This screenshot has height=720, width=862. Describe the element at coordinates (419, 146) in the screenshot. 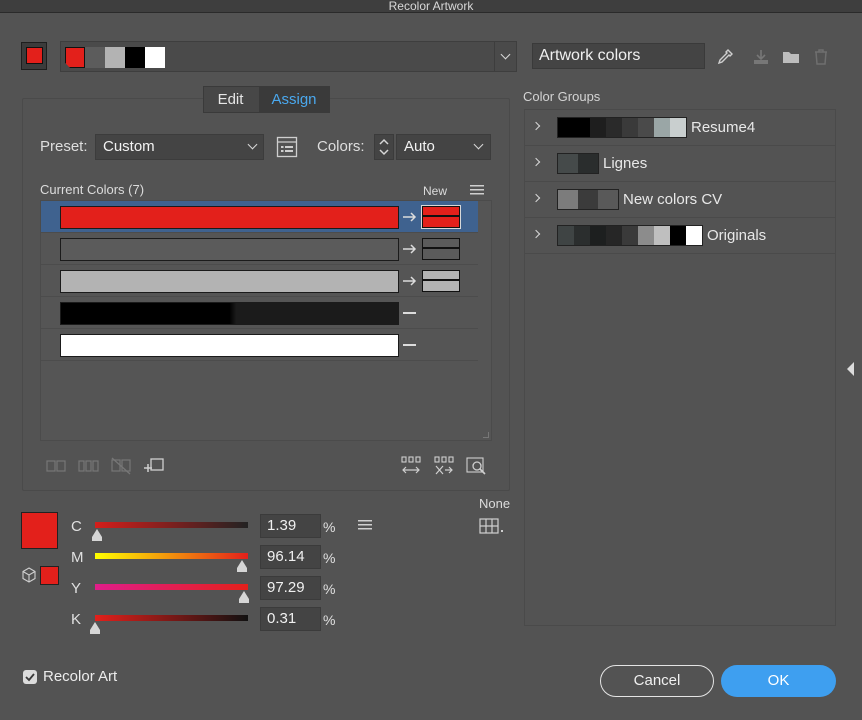

I see `colors-value: Auto` at that location.